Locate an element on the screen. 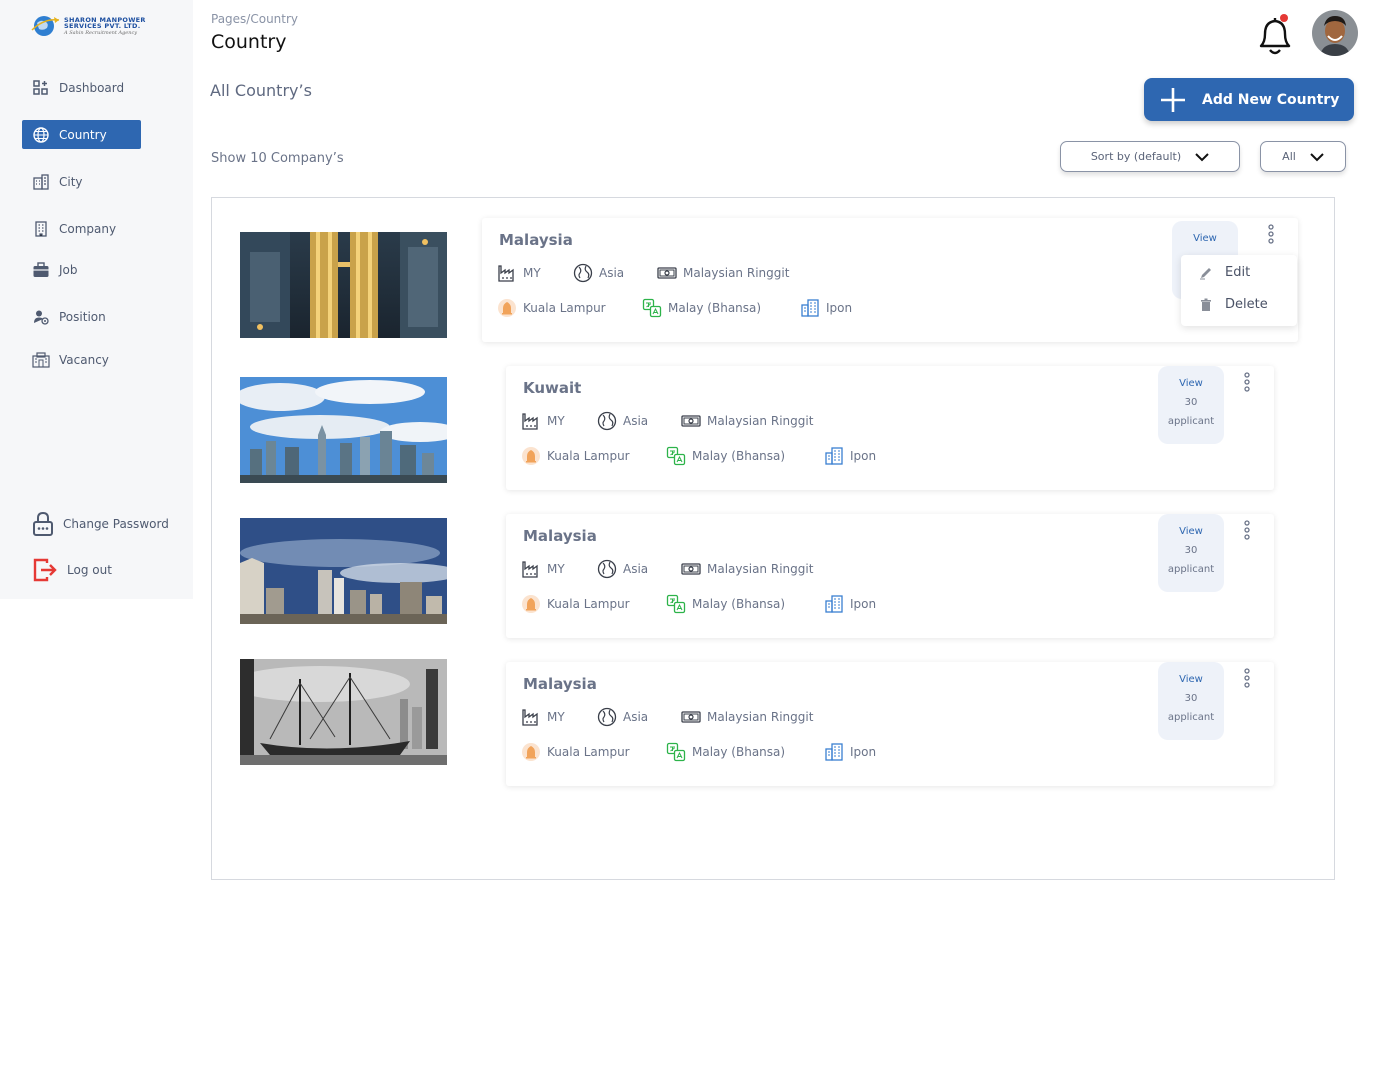 This screenshot has height=1076, width=1399. country-name: Kuwait is located at coordinates (552, 388).